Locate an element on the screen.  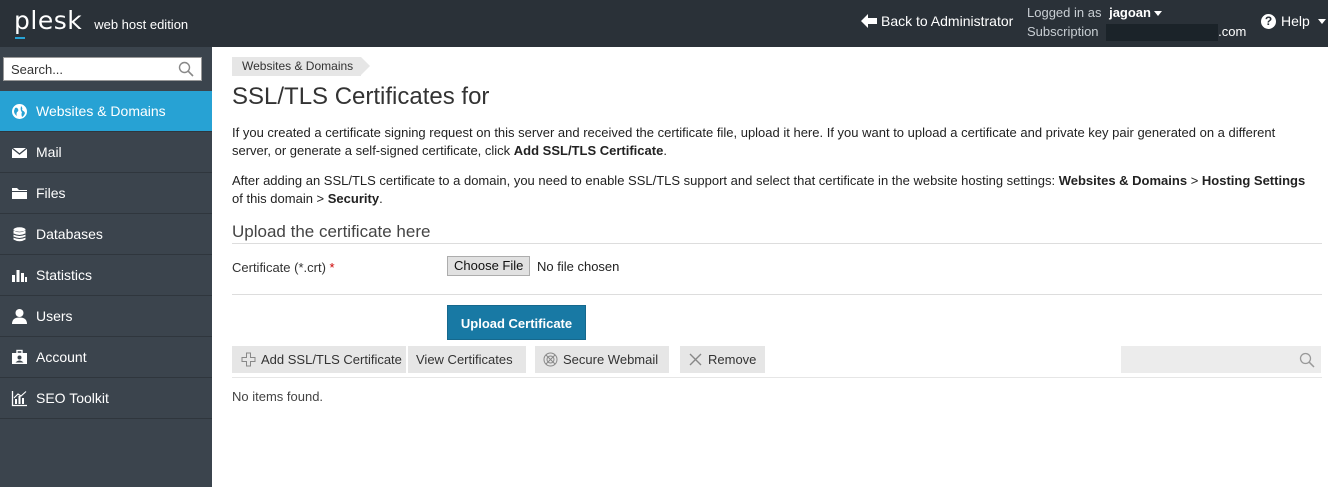
sidebar-search is located at coordinates (102, 69).